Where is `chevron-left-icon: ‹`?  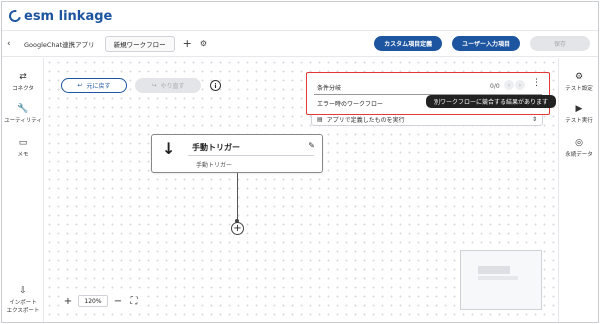
chevron-left-icon: ‹ is located at coordinates (14, 44).